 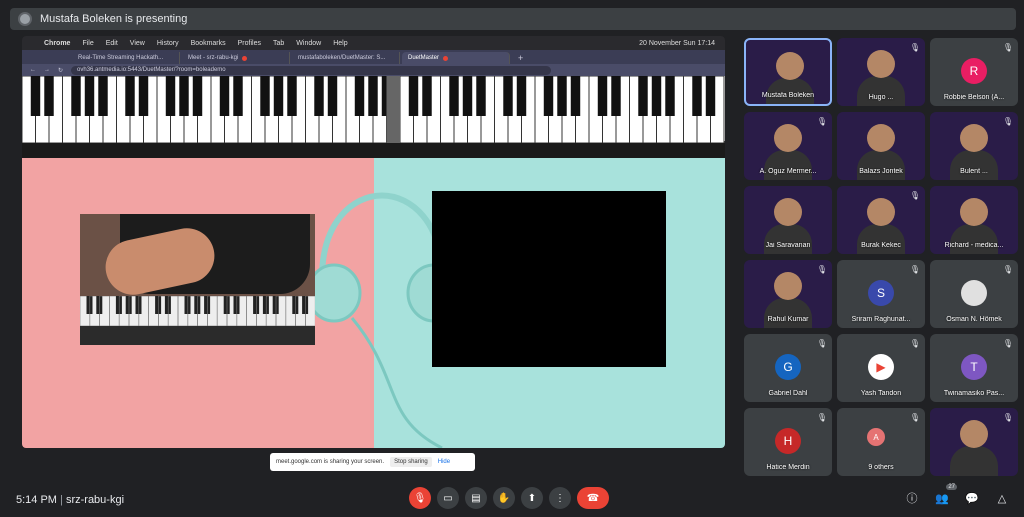 I want to click on piano-keys-svg, so click(x=373, y=109).